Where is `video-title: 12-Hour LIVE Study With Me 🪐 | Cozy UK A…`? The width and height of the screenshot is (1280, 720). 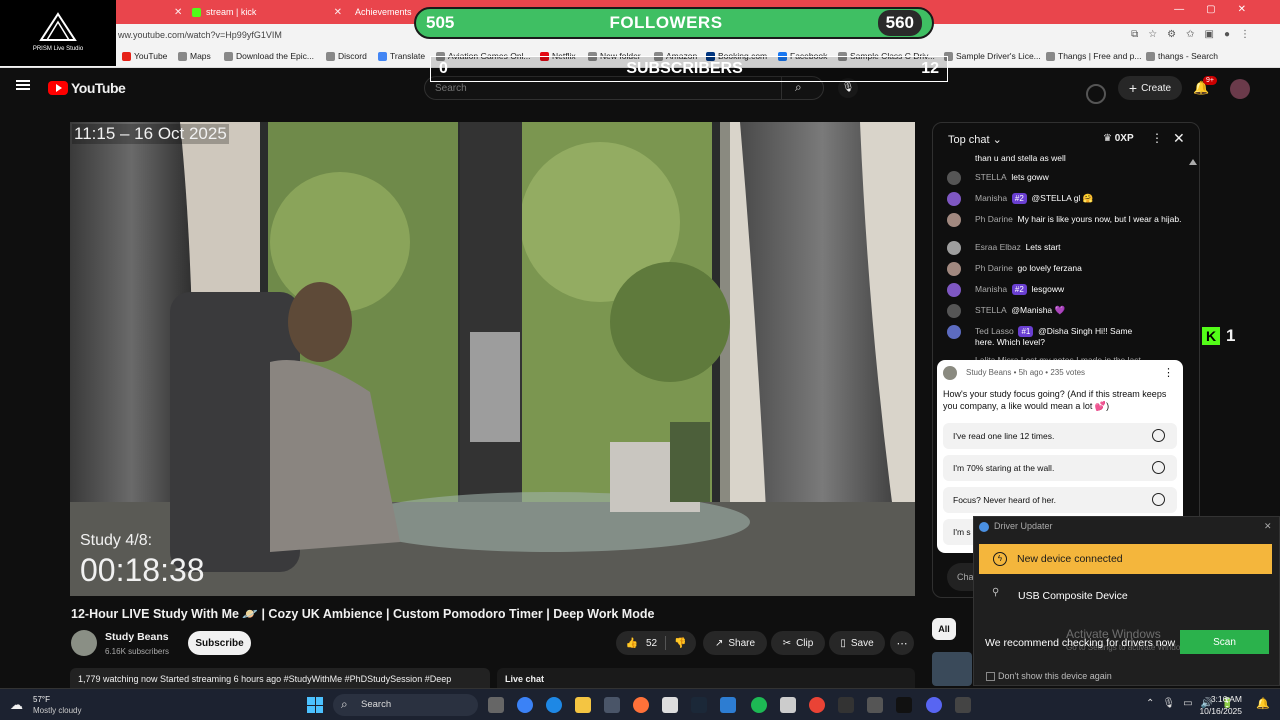
video-title: 12-Hour LIVE Study With Me 🪐 | Cozy UK A… is located at coordinates (363, 614).